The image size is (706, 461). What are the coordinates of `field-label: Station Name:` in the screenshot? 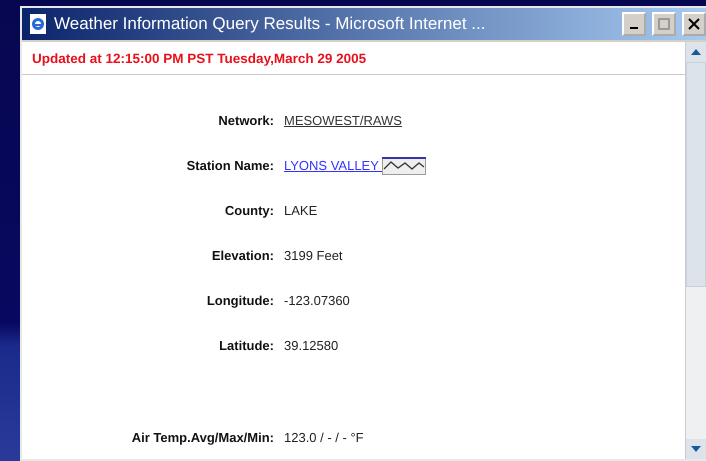 It's located at (230, 166).